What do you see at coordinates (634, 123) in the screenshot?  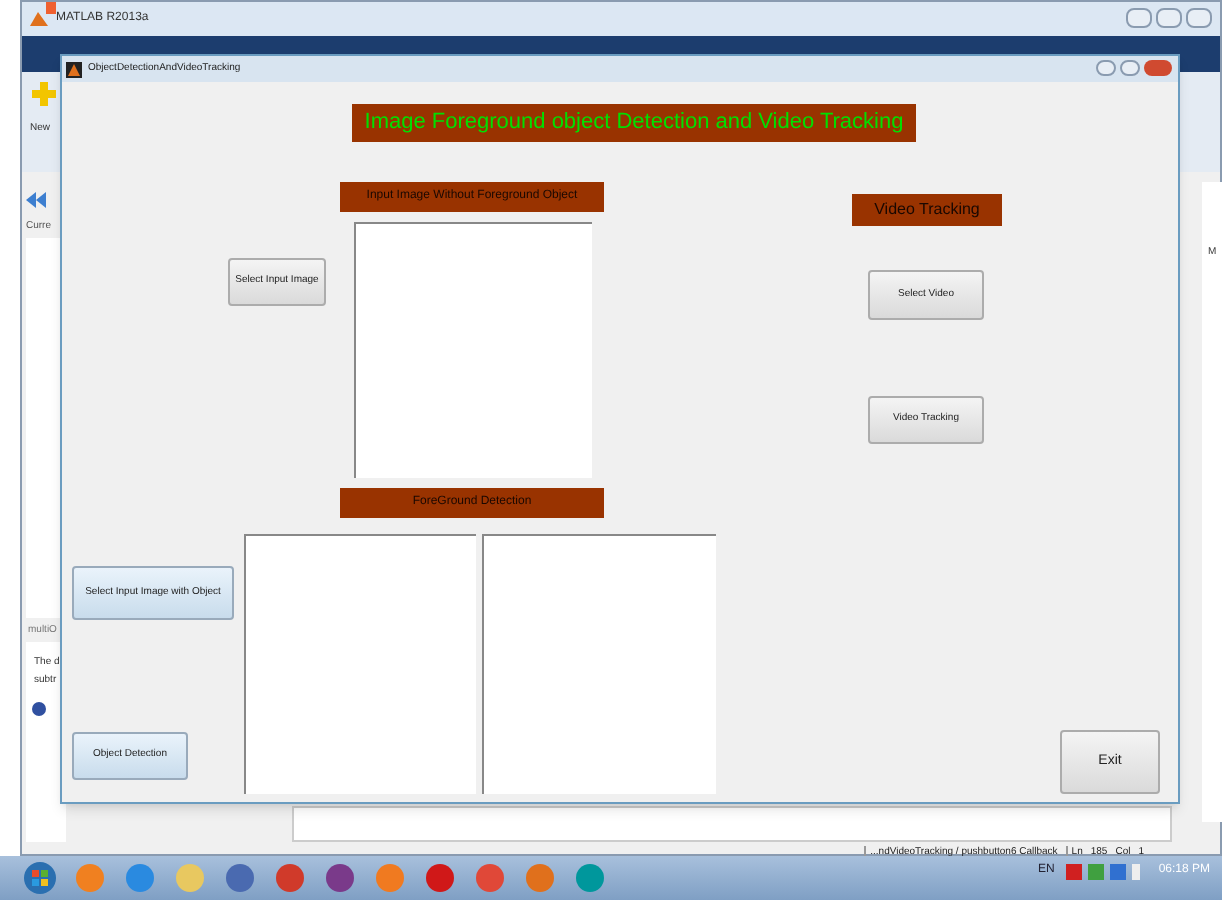 I see `app-title: Image Foreground object Detection and Video Tracking` at bounding box center [634, 123].